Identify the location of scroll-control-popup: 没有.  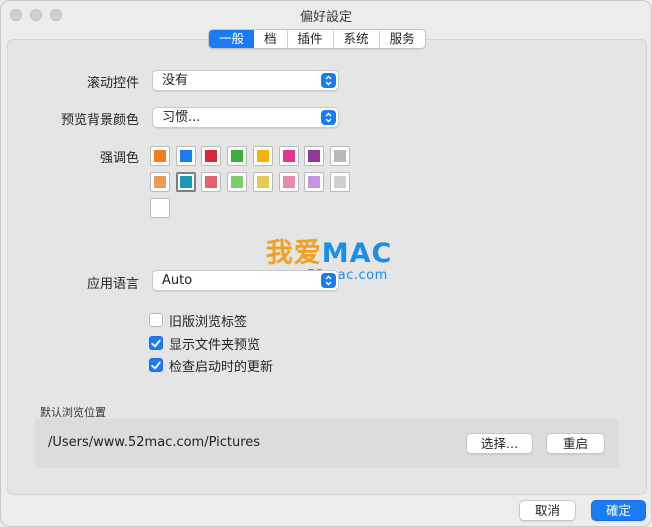
(245, 80).